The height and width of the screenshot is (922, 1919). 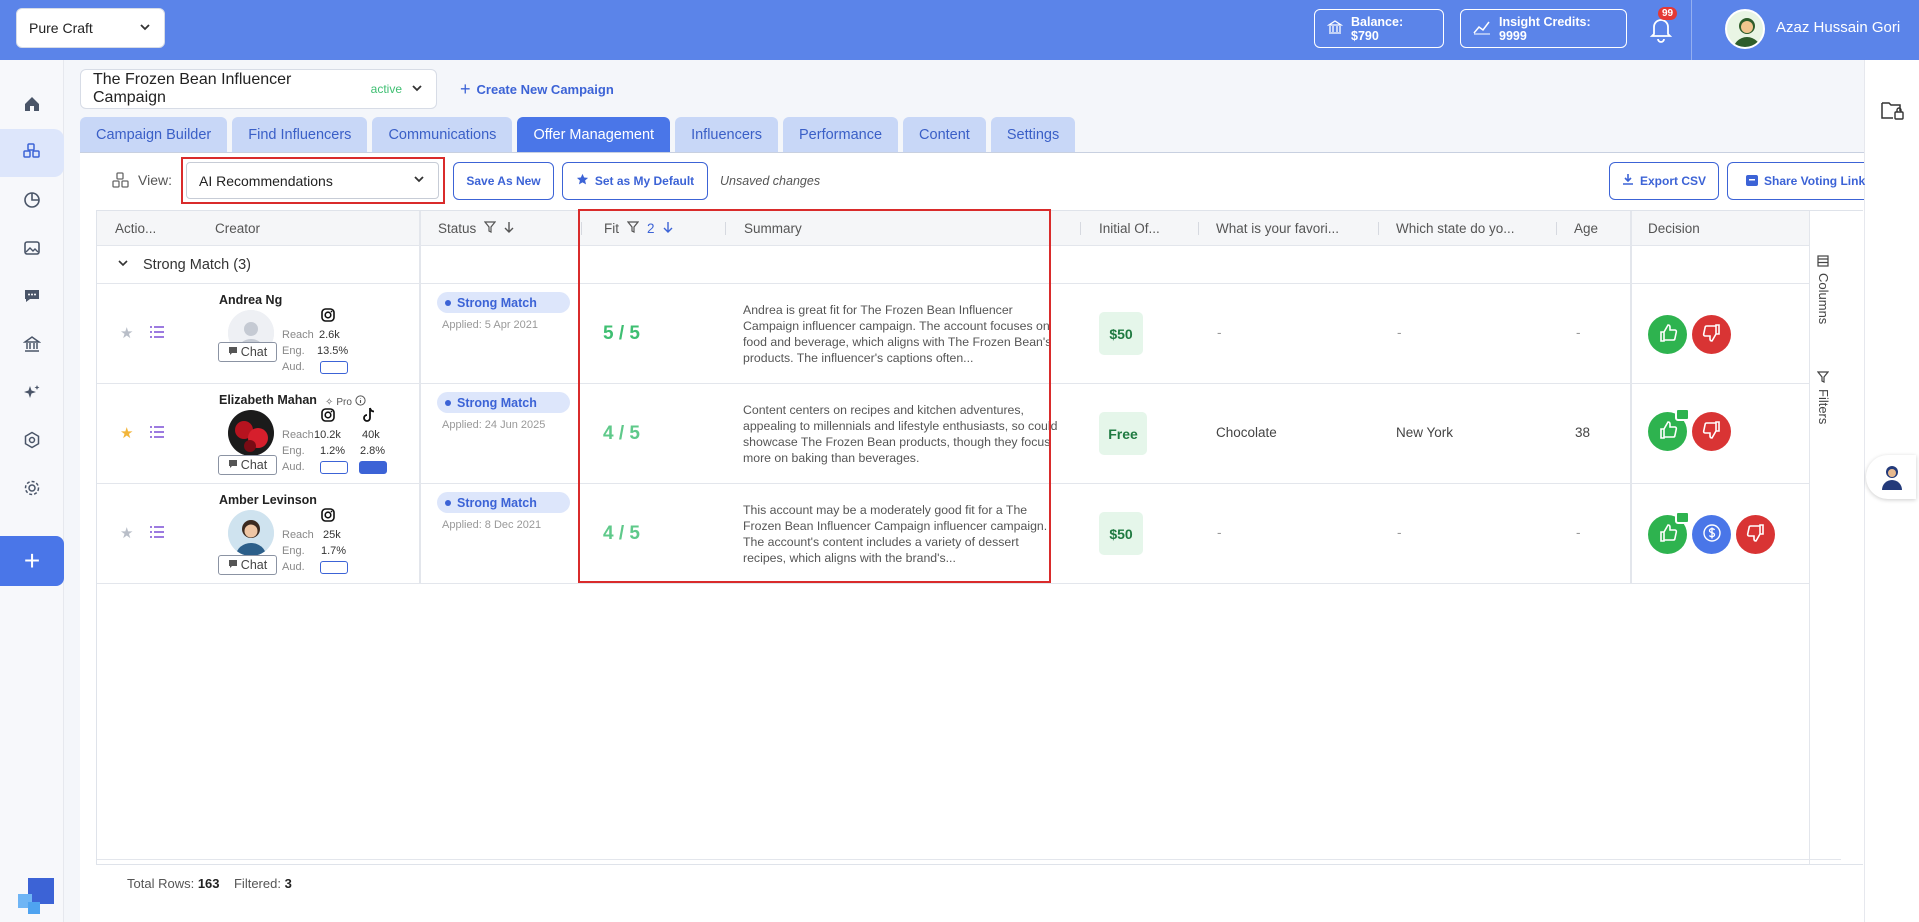 I want to click on share-voting-link-button: Share Voting Link, so click(x=1796, y=181).